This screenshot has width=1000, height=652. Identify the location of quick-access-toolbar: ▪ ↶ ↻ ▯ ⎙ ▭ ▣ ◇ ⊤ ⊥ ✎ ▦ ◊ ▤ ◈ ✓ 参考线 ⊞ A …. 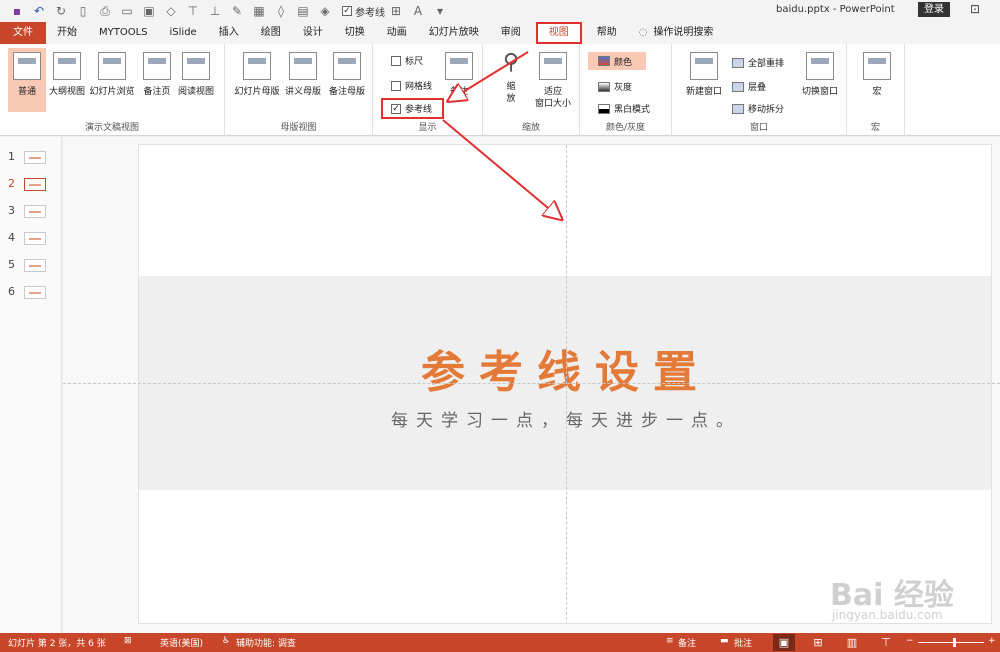
(228, 11).